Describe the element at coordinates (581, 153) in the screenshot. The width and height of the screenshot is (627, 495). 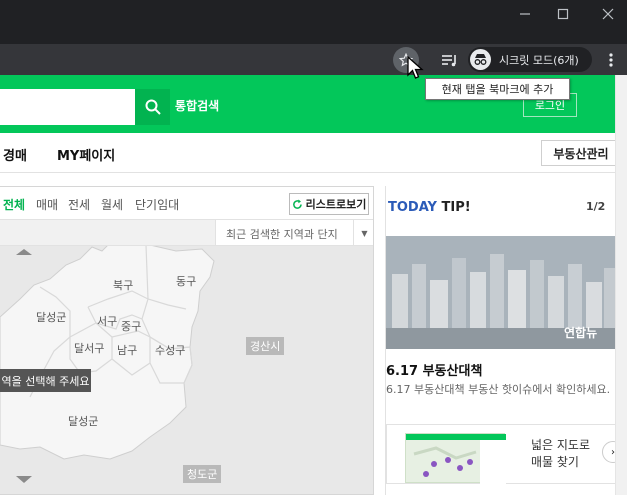
I see `realty-management-button: 부동산관리` at that location.